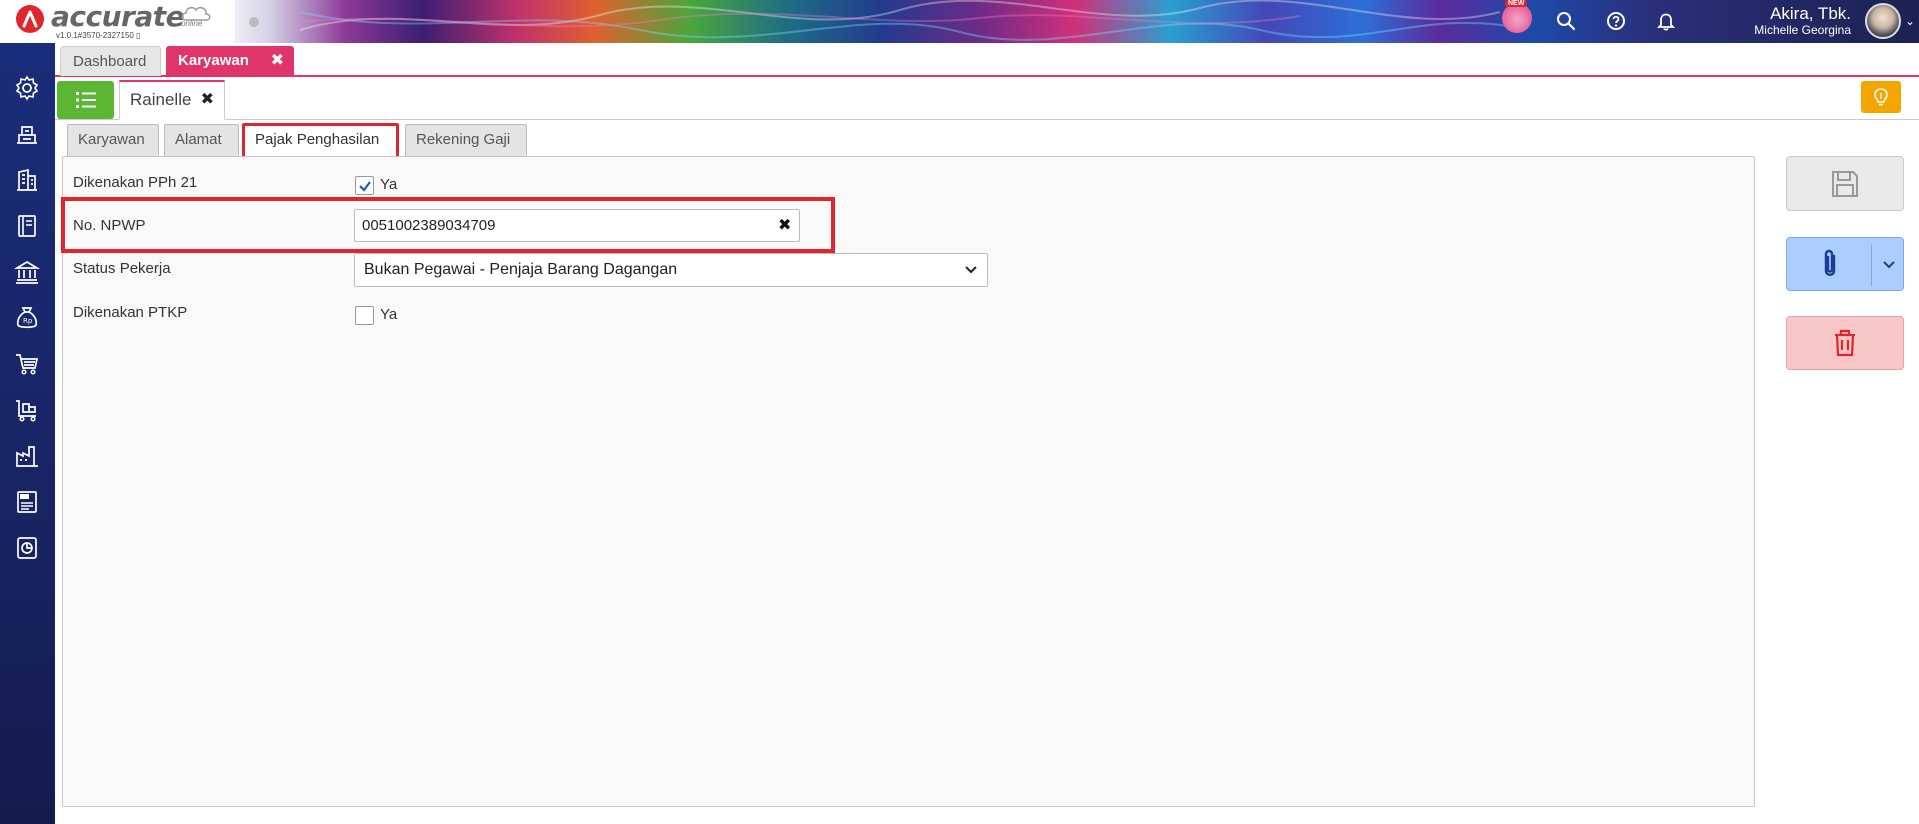 This screenshot has height=824, width=1919. I want to click on list-view-button, so click(85, 100).